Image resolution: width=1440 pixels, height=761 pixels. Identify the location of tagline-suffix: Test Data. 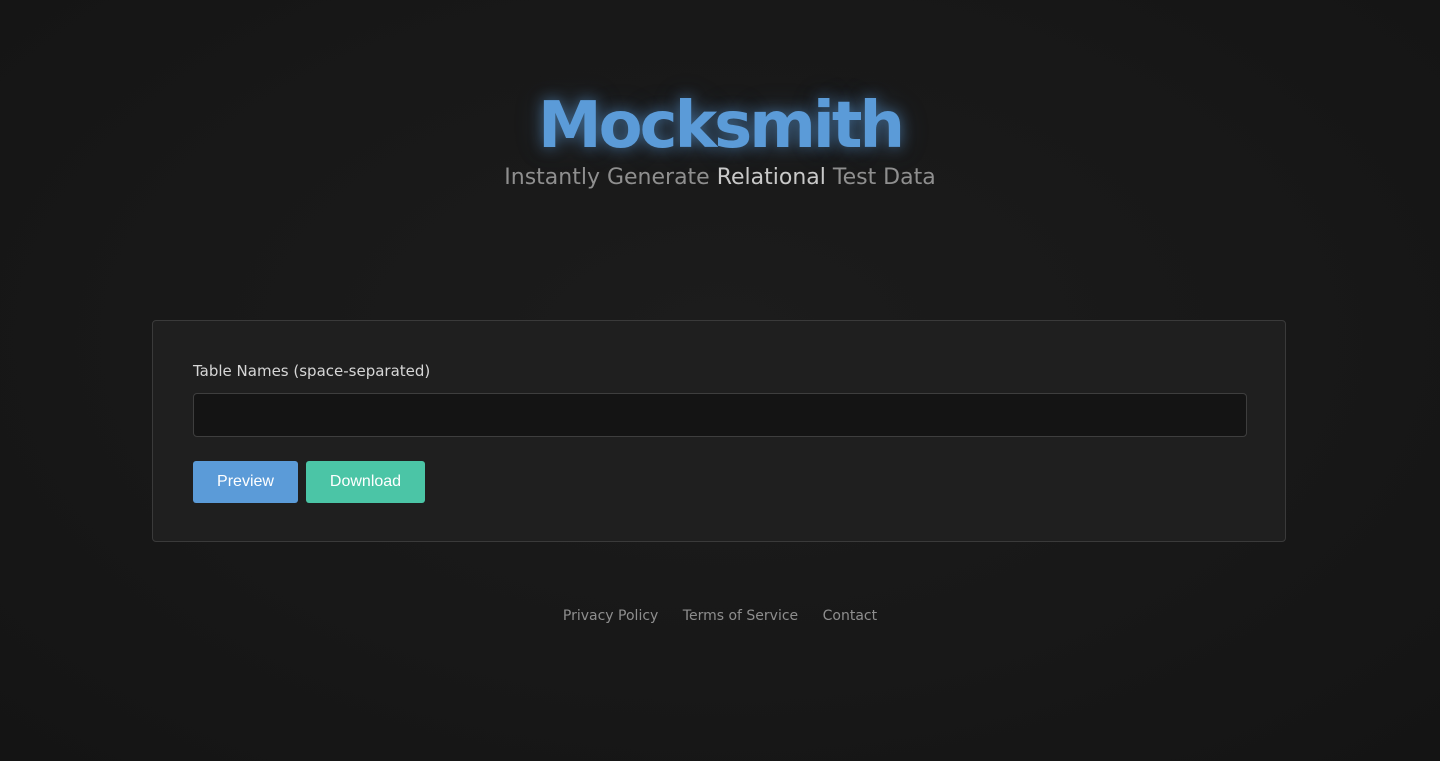
(880, 177).